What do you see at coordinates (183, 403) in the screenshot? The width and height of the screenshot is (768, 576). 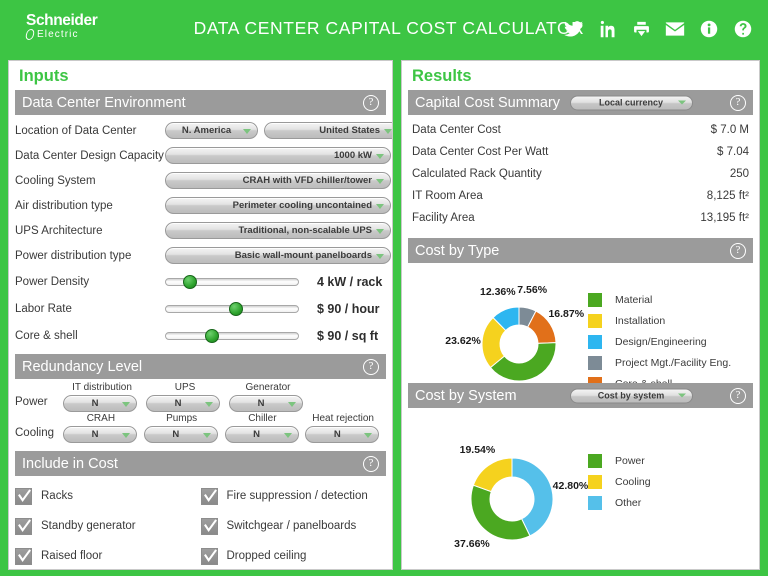 I see `dropdown-redundancy-ups: N` at bounding box center [183, 403].